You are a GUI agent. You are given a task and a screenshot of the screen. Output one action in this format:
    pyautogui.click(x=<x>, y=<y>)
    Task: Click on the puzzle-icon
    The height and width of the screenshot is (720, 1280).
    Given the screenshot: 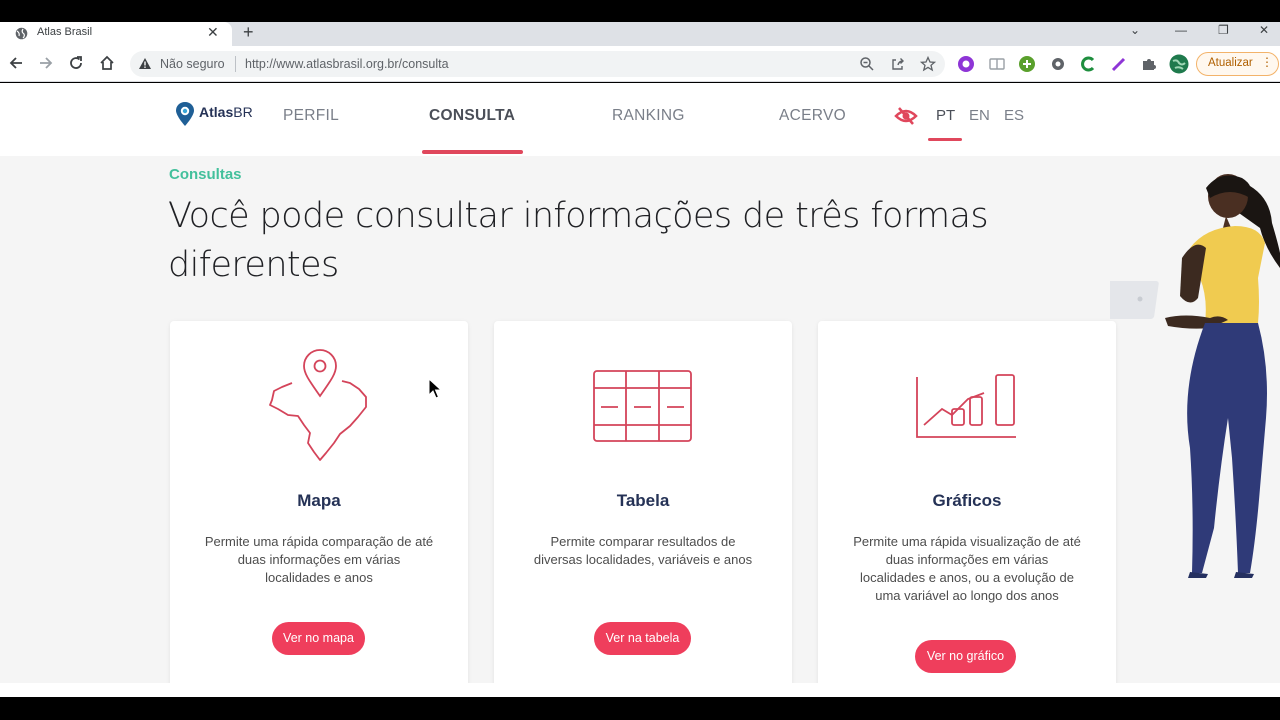 What is the action you would take?
    pyautogui.click(x=1149, y=64)
    